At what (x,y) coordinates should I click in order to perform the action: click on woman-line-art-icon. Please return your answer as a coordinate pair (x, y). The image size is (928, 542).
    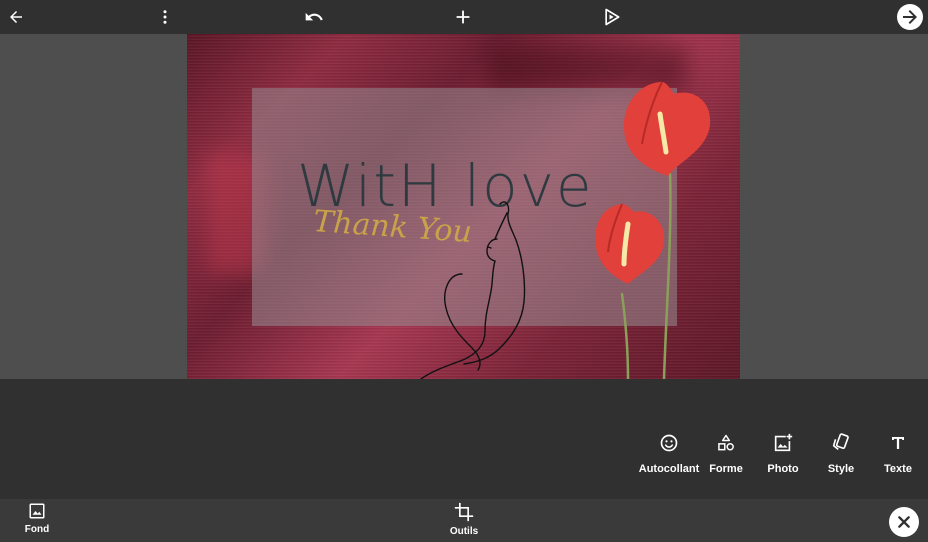
    Looking at the image, I should click on (472, 289).